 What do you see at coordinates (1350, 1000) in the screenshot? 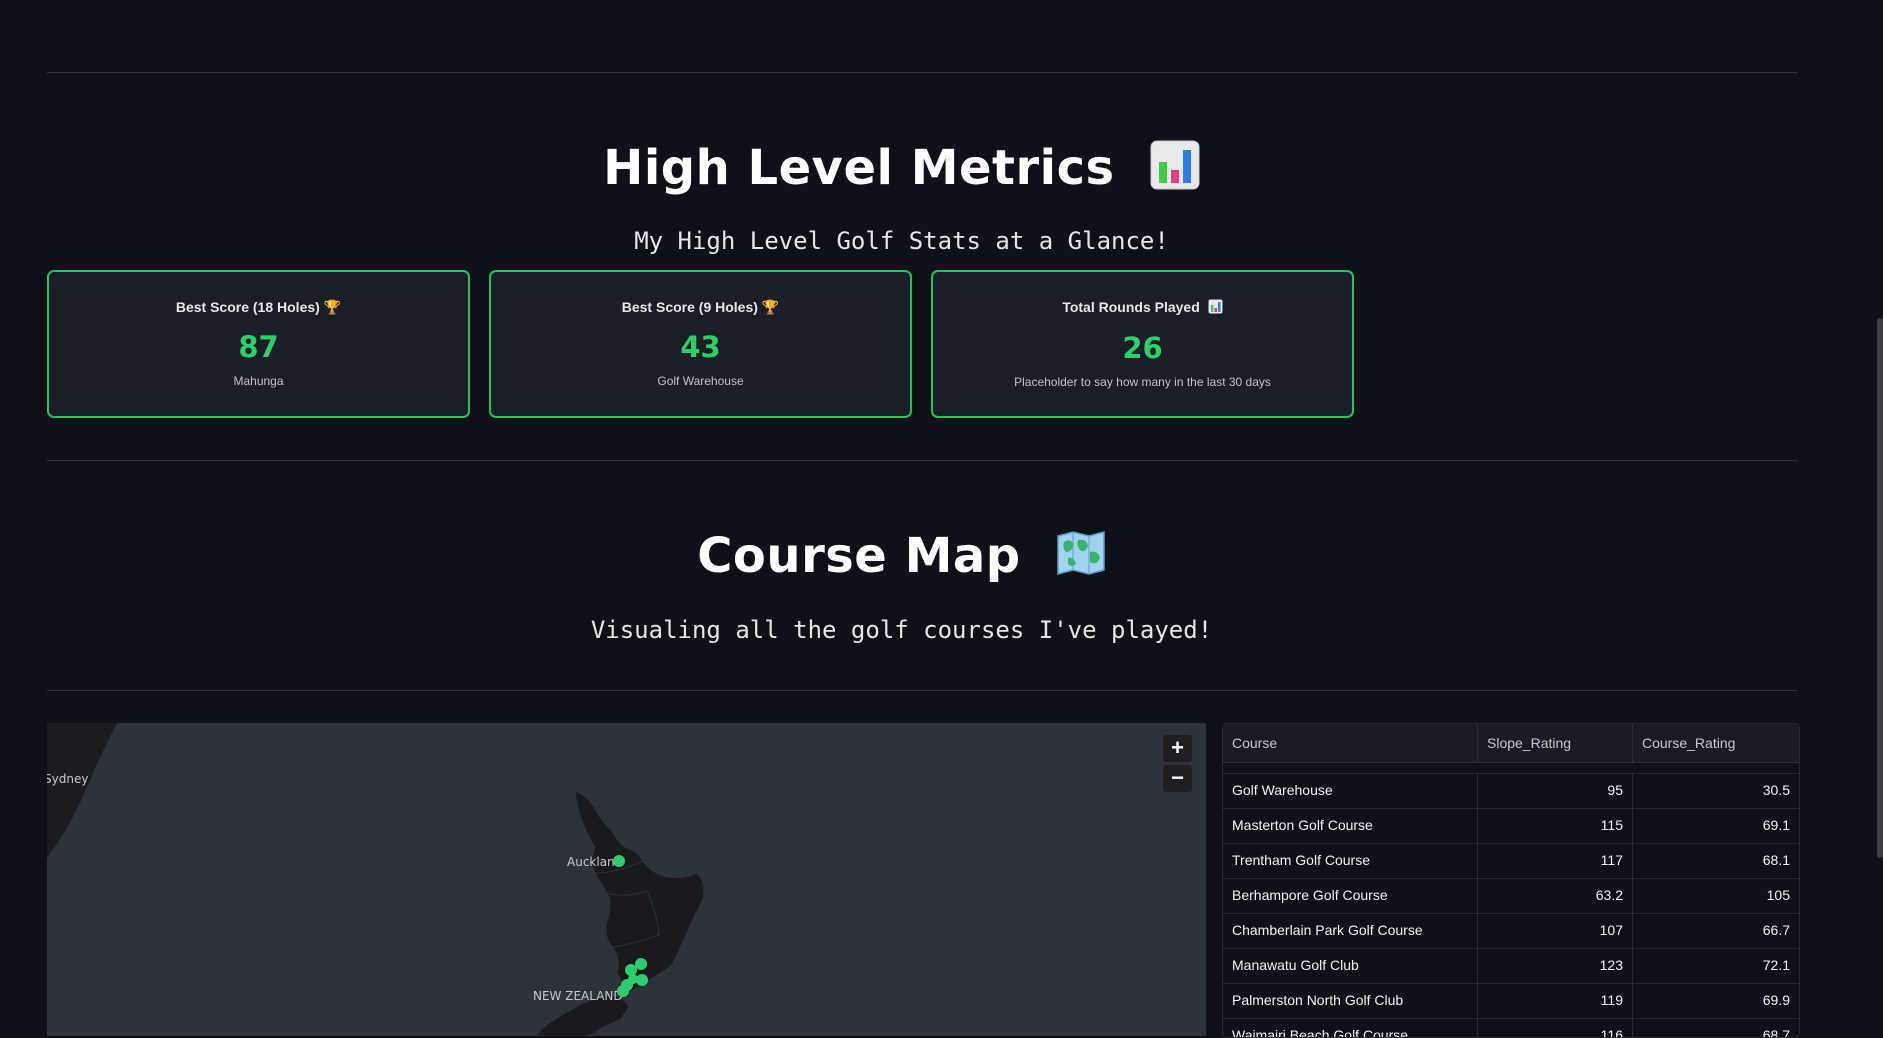
I see `cell-course: Palmerston North Golf Club` at bounding box center [1350, 1000].